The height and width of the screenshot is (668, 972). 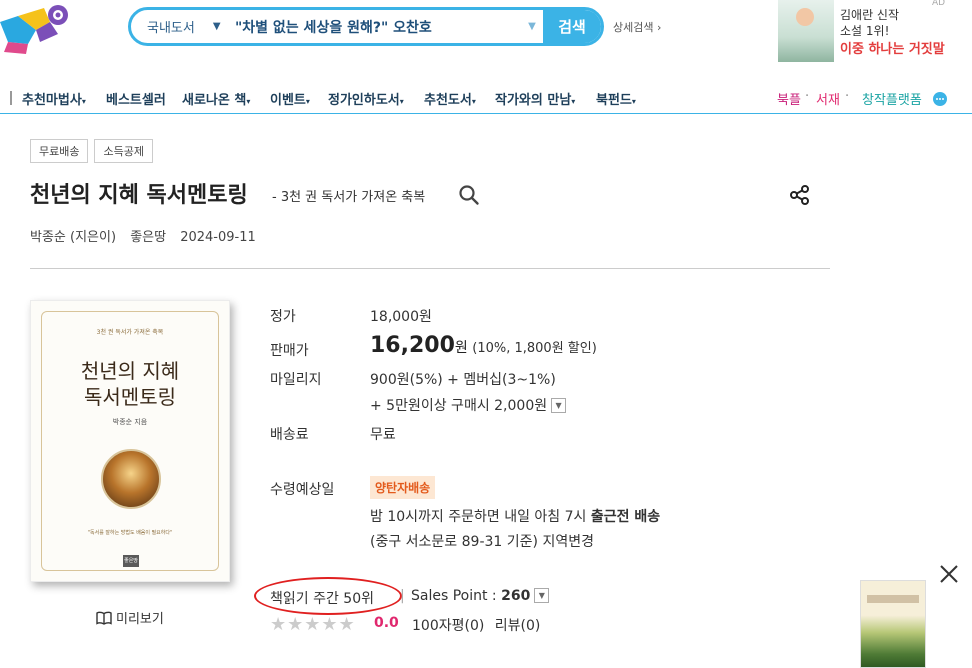 What do you see at coordinates (893, 624) in the screenshot?
I see `floating-book-thumbnail` at bounding box center [893, 624].